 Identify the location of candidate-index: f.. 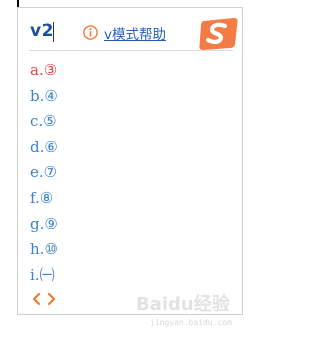
(35, 197).